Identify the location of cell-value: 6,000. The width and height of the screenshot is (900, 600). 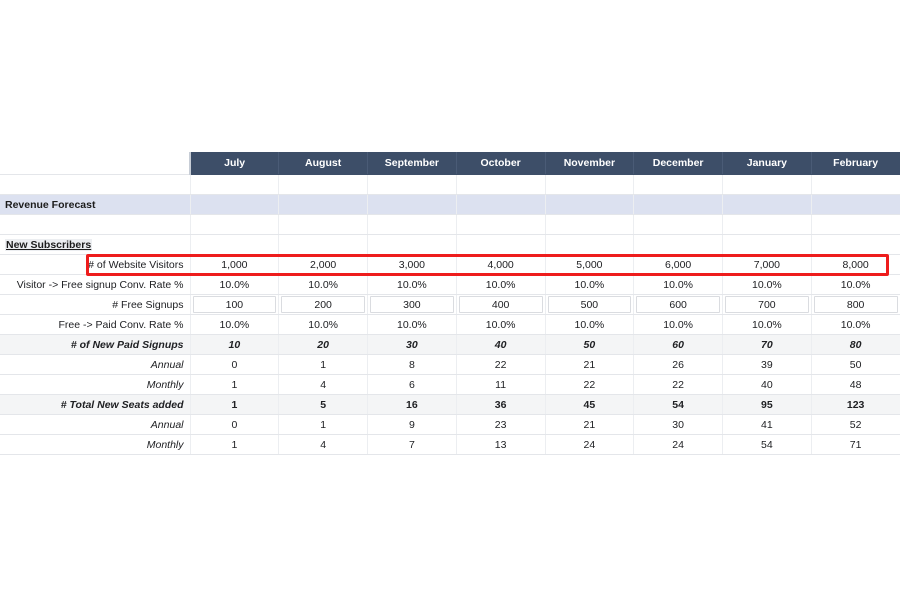
(678, 264).